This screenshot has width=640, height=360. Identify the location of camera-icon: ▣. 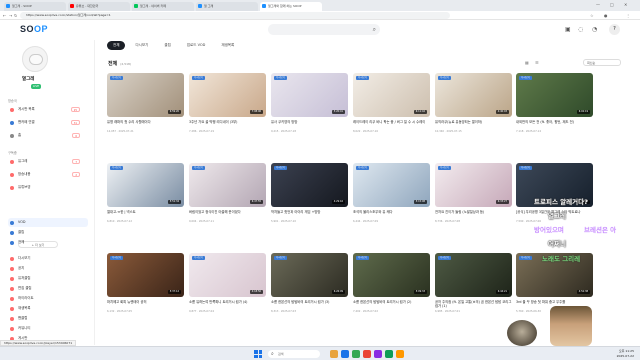
(568, 29).